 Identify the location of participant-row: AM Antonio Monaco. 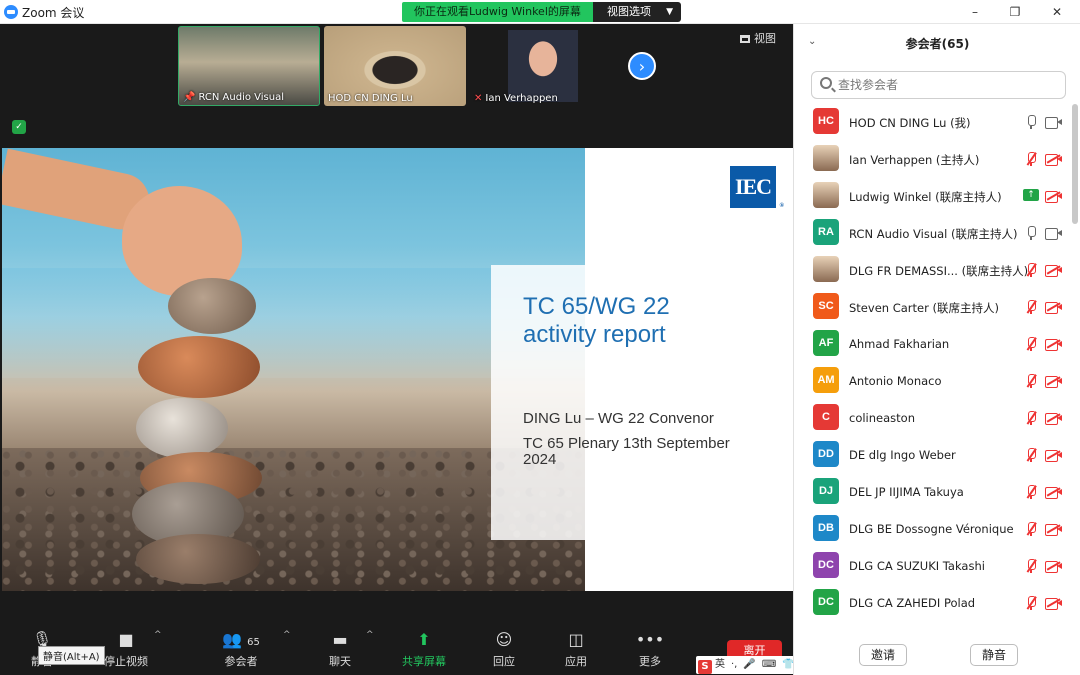
(937, 381).